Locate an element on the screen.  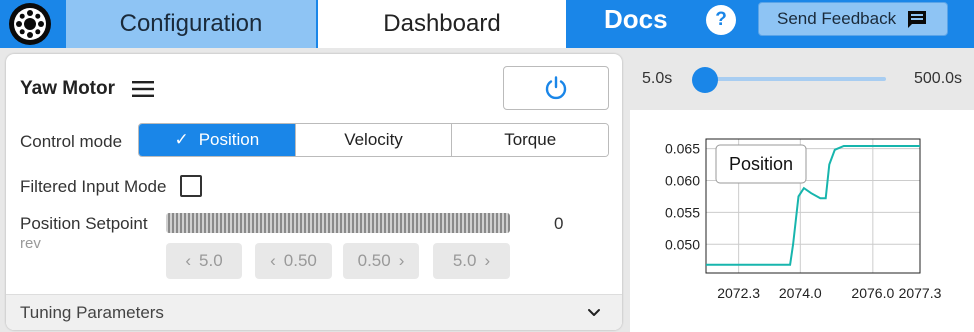
step-plus-5-button: 5.0 › is located at coordinates (471, 261).